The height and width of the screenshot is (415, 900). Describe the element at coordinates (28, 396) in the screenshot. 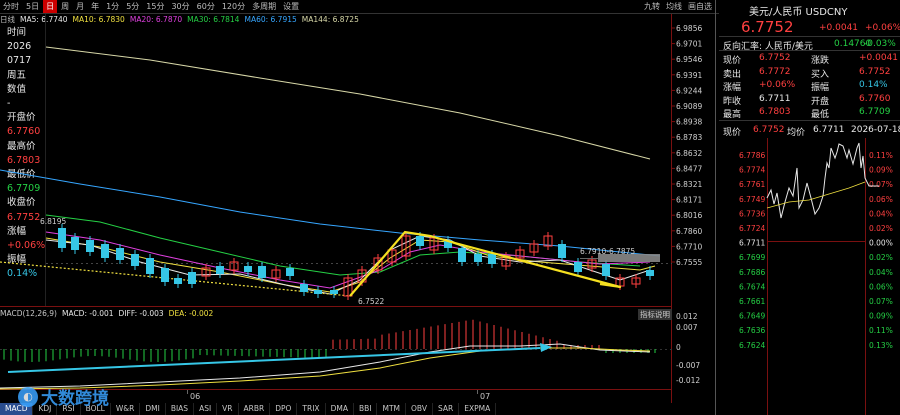

I see `watermark-icon: ◐` at that location.